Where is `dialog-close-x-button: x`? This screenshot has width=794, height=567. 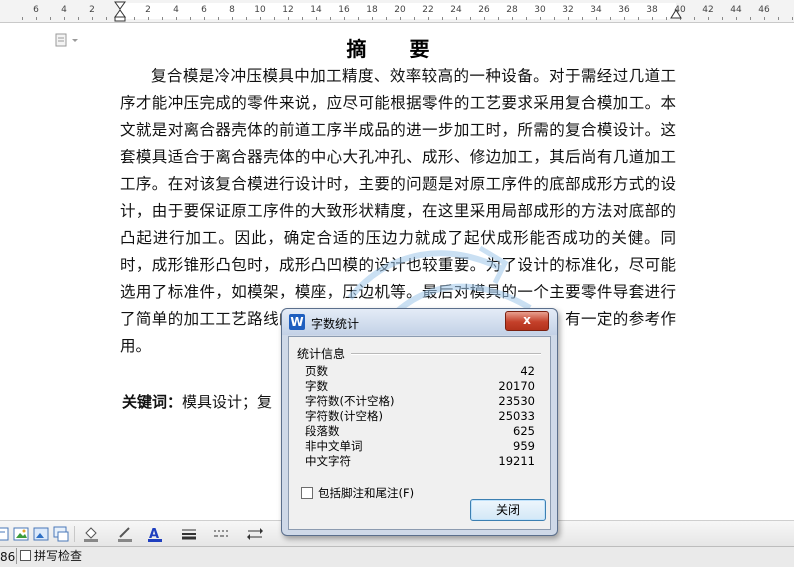
dialog-close-x-button: x is located at coordinates (527, 321).